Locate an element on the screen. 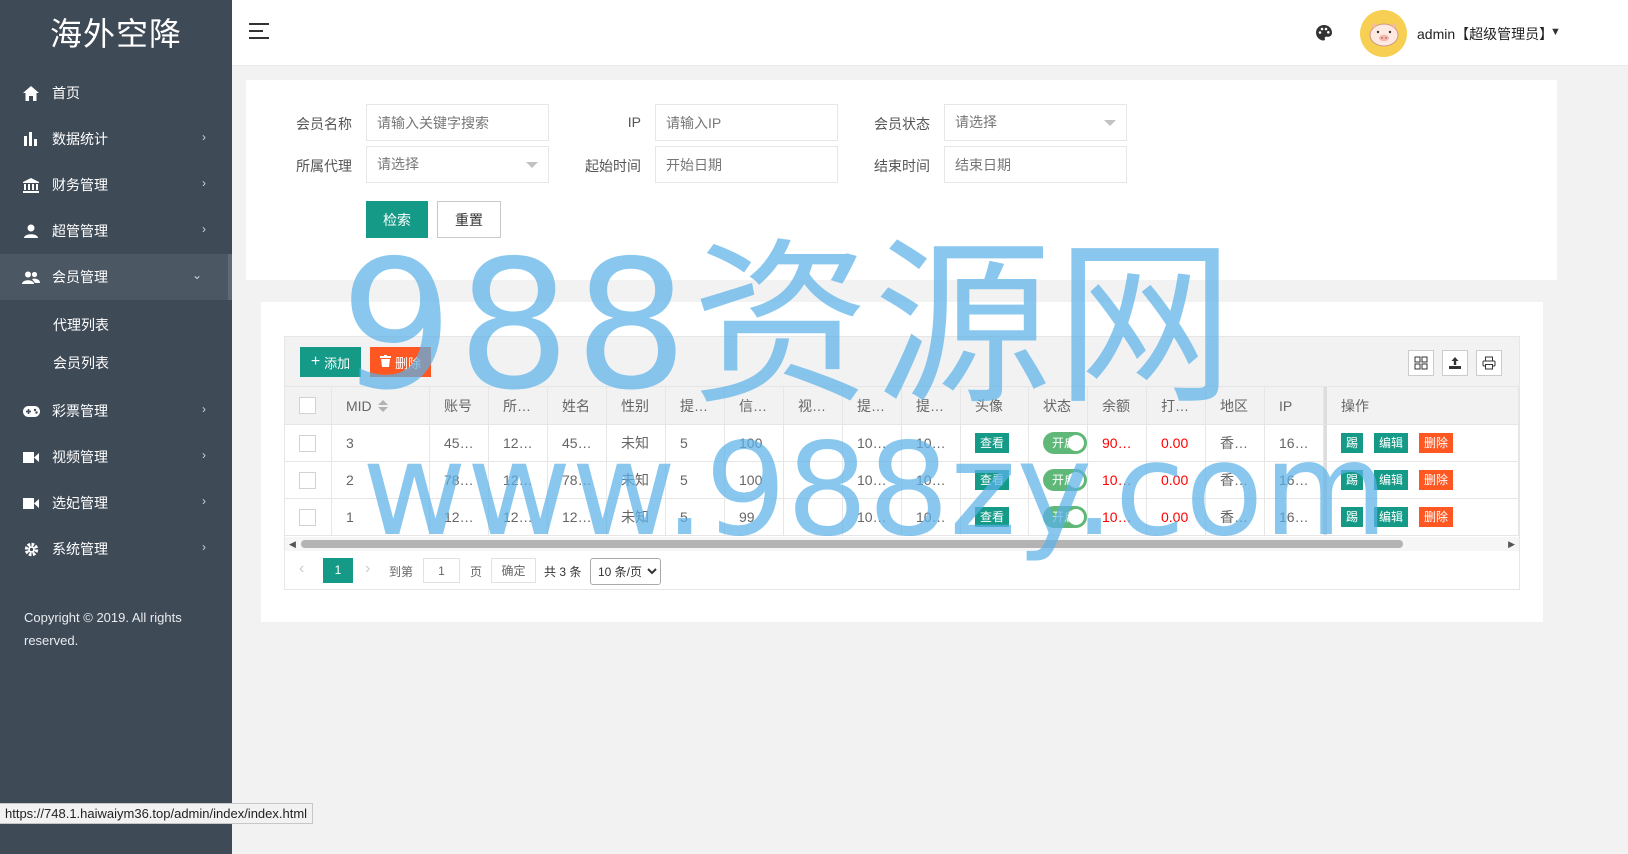 This screenshot has width=1628, height=854. sidebar-item-superadmin: 超管管理 › is located at coordinates (116, 231).